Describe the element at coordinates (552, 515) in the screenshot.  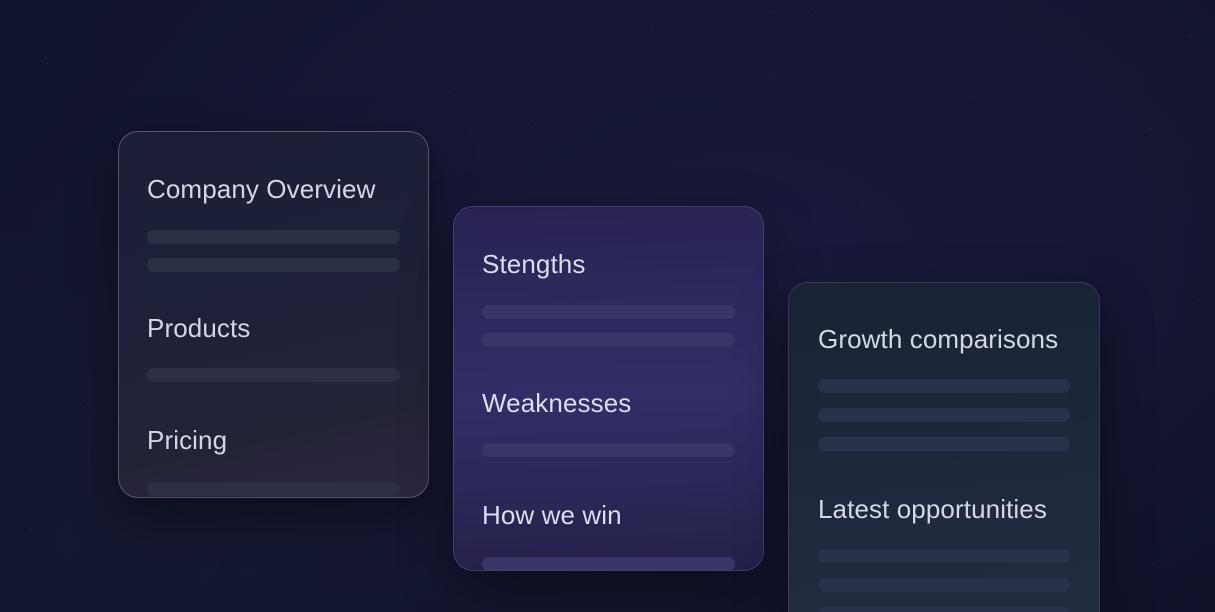
I see `section-heading-how-we-win: How we win` at that location.